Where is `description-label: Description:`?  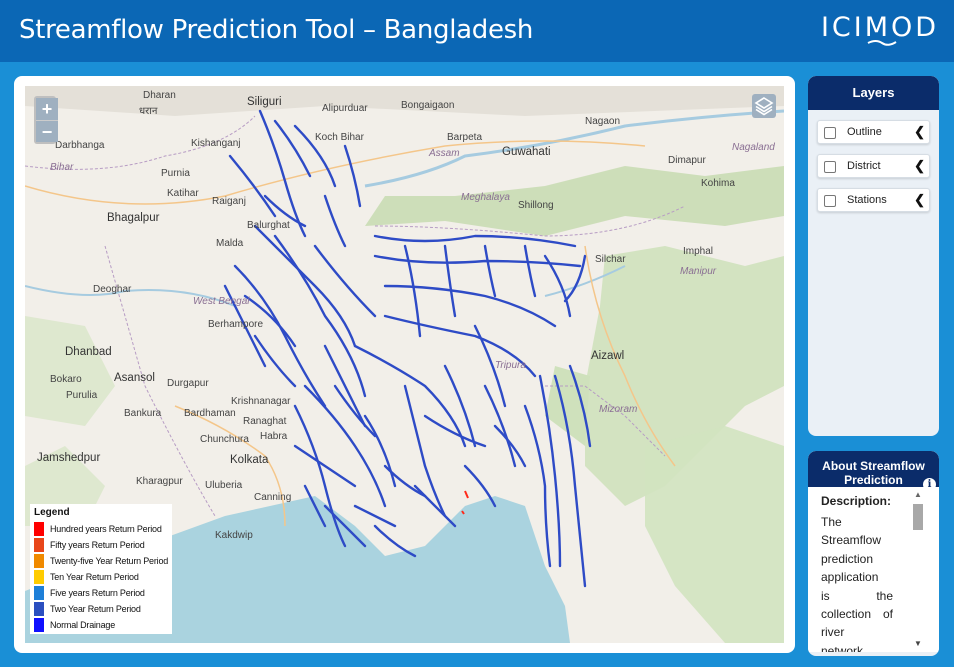
description-label: Description: is located at coordinates (856, 501).